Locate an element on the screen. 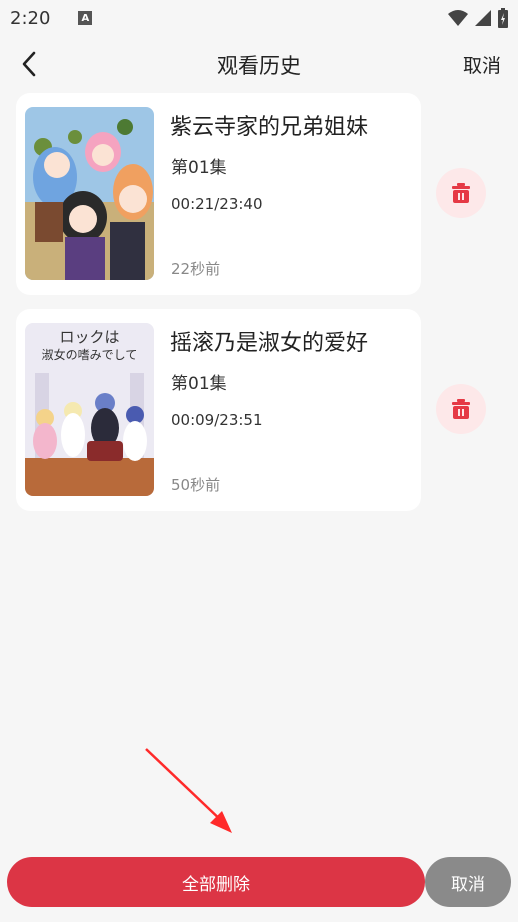 The width and height of the screenshot is (518, 922). bottom-action-bar: 全部删除 取消 is located at coordinates (259, 882).